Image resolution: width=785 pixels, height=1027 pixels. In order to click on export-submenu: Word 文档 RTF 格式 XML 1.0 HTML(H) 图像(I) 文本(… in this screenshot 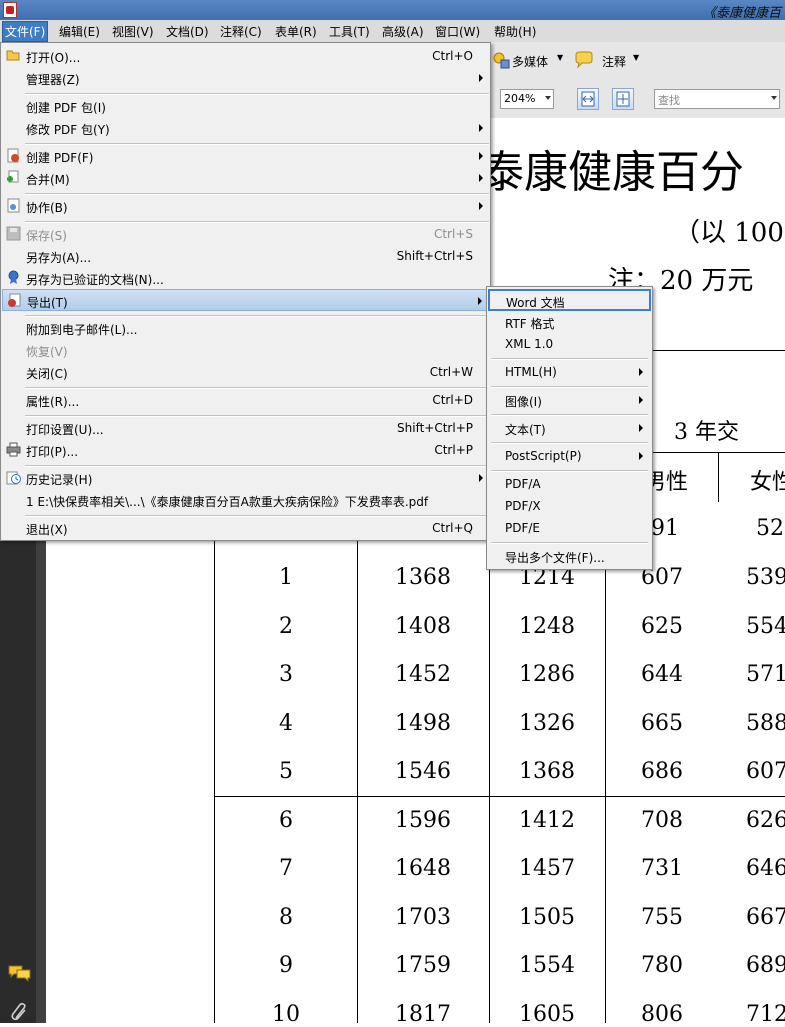, I will do `click(569, 428)`.